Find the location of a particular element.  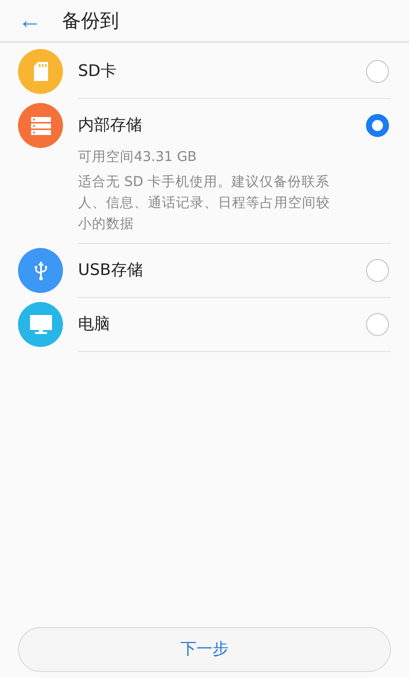

option-label: SD卡 is located at coordinates (97, 71).